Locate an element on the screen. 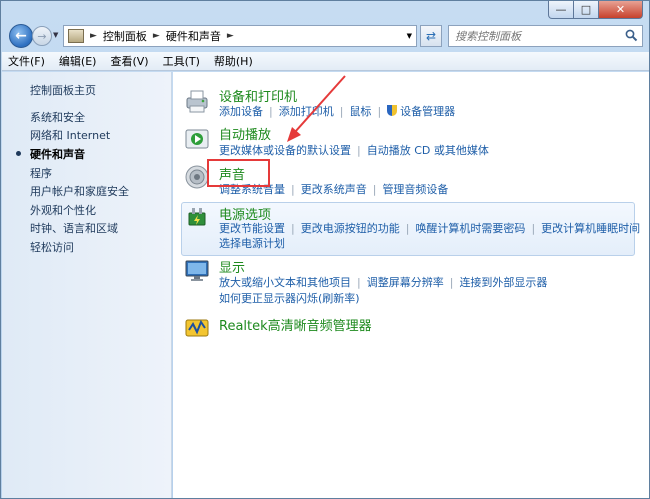 This screenshot has height=499, width=650. breadcrumb-control-panel: 控制面板 is located at coordinates (125, 36).